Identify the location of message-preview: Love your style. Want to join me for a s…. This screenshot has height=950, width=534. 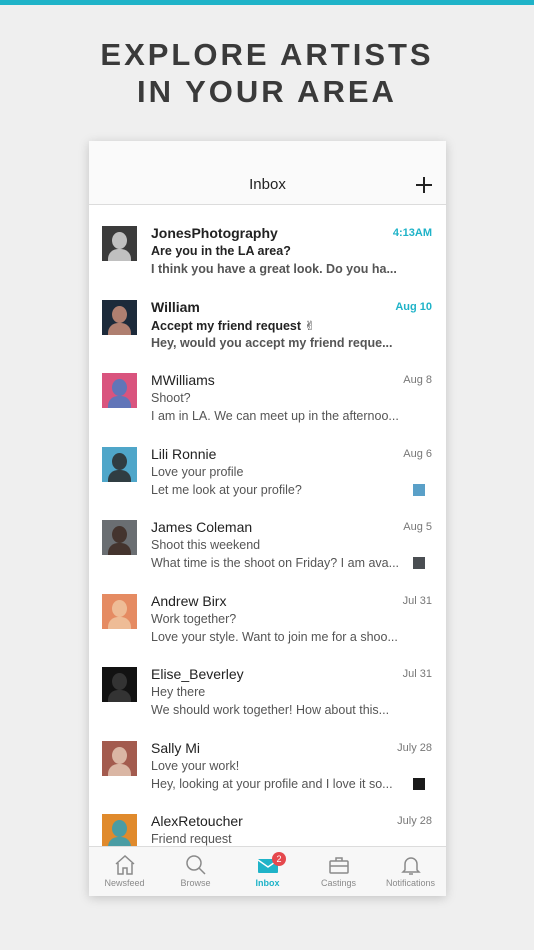
(274, 636).